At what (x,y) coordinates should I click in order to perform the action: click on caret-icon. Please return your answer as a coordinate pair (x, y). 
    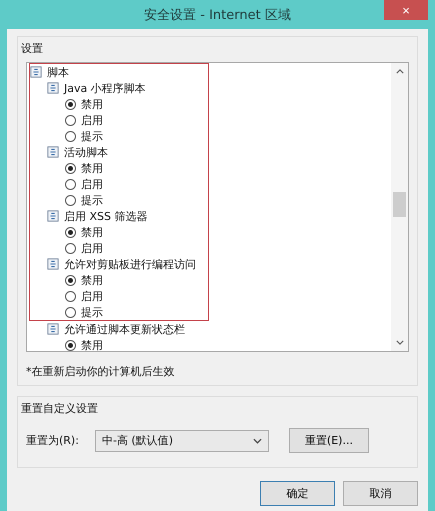
    Looking at the image, I should click on (257, 441).